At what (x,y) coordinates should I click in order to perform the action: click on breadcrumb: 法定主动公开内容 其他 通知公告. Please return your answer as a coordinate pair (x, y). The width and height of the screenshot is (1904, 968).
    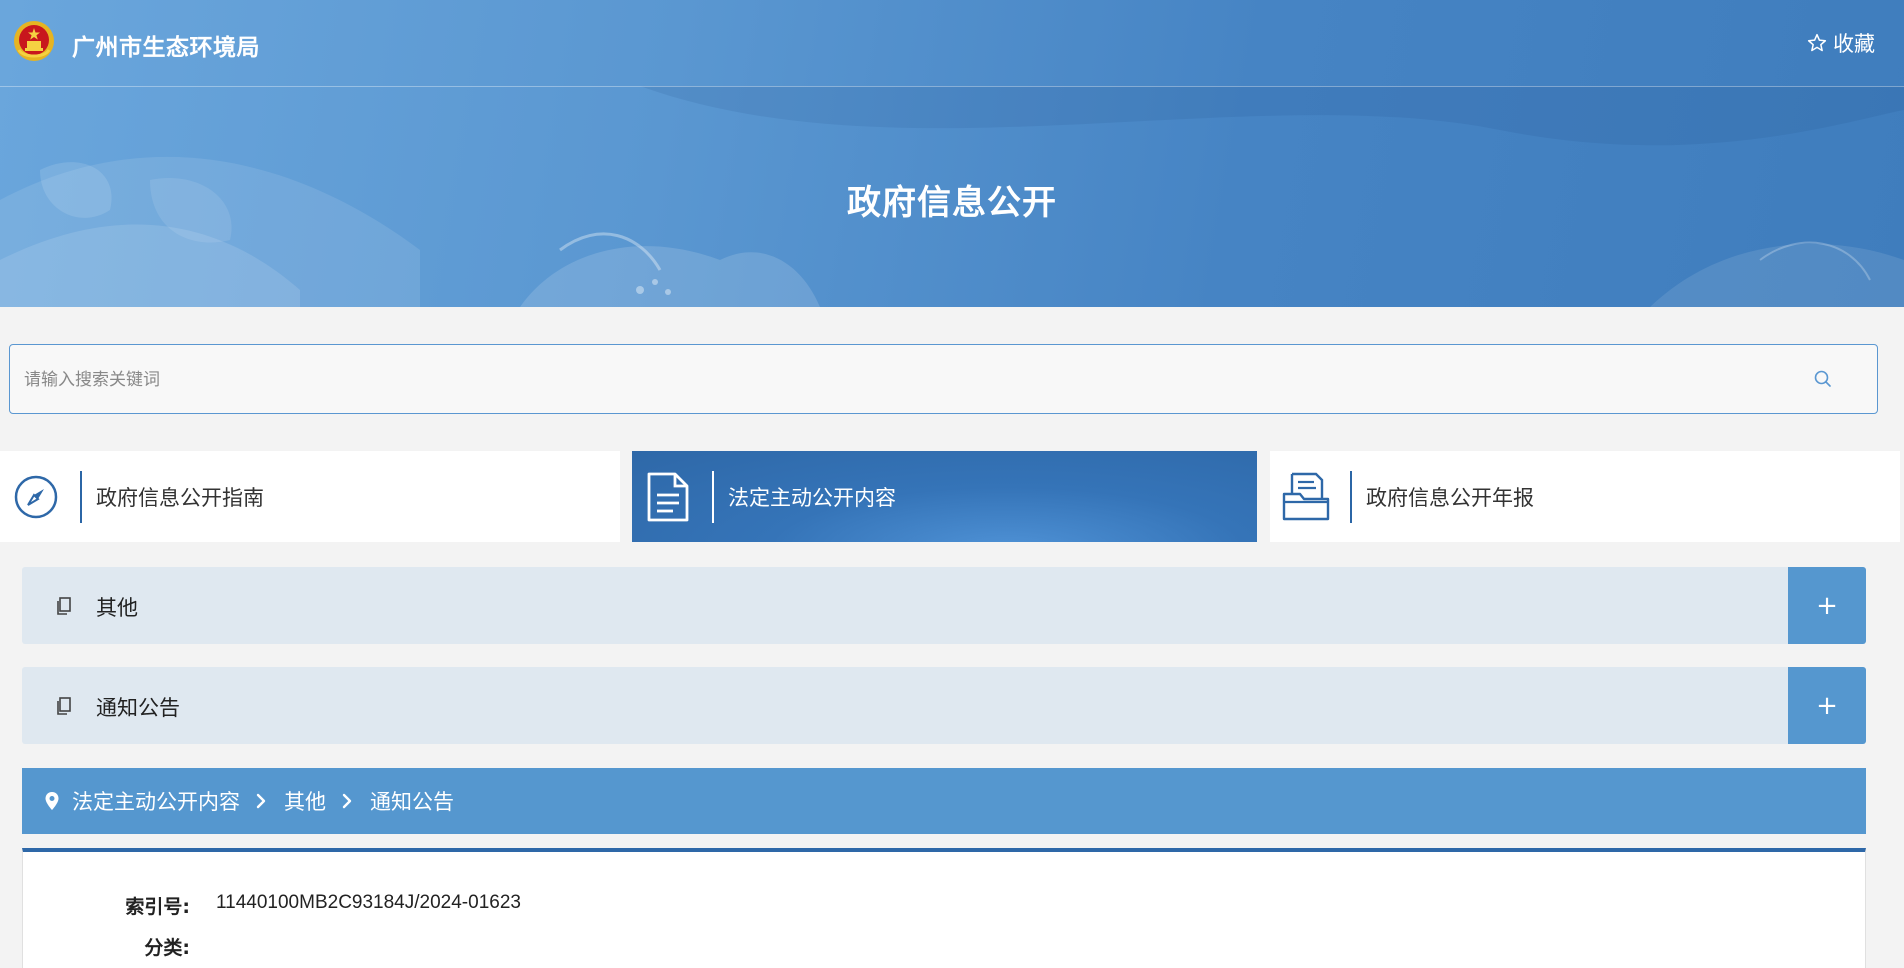
    Looking at the image, I should click on (944, 801).